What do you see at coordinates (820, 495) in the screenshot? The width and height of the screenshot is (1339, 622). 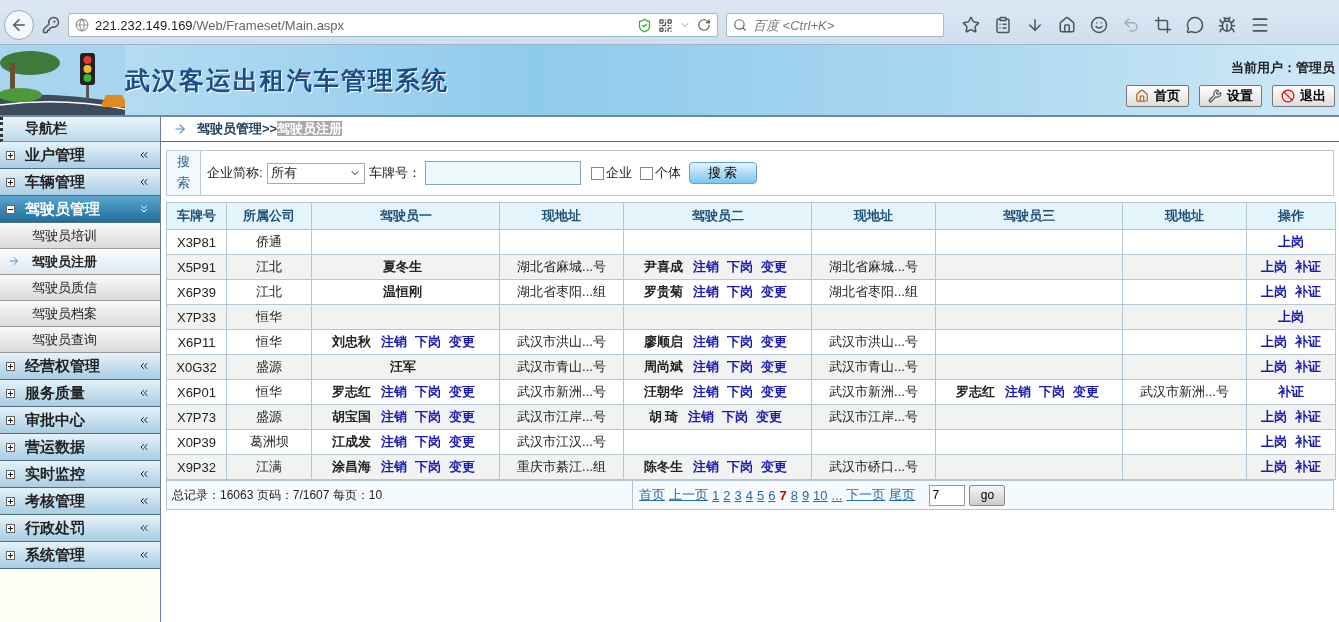 I see `page-link: 10` at bounding box center [820, 495].